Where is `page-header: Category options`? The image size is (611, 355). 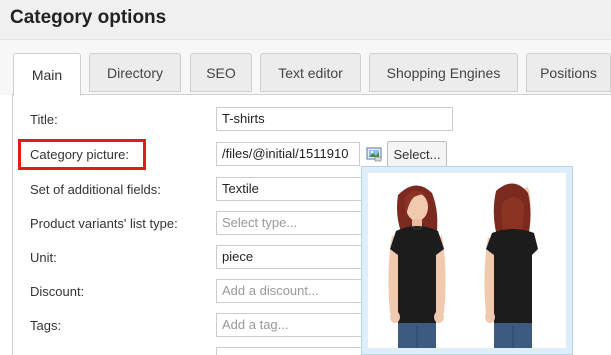
page-header: Category options is located at coordinates (305, 20).